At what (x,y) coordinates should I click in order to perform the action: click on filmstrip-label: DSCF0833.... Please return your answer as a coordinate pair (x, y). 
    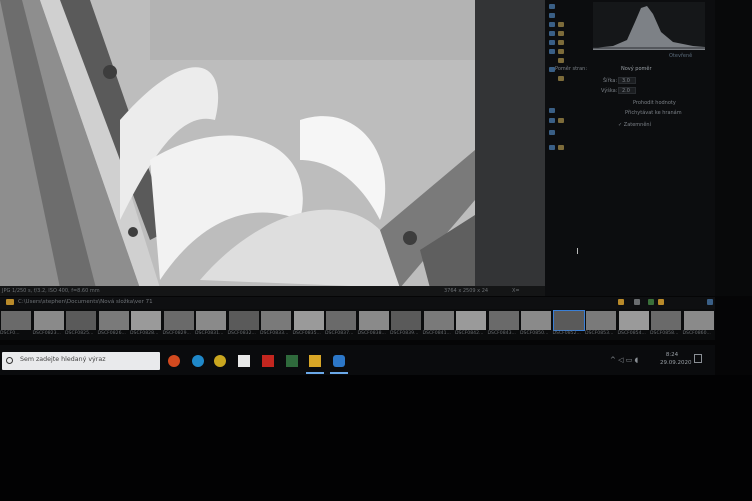
    Looking at the image, I should click on (274, 333).